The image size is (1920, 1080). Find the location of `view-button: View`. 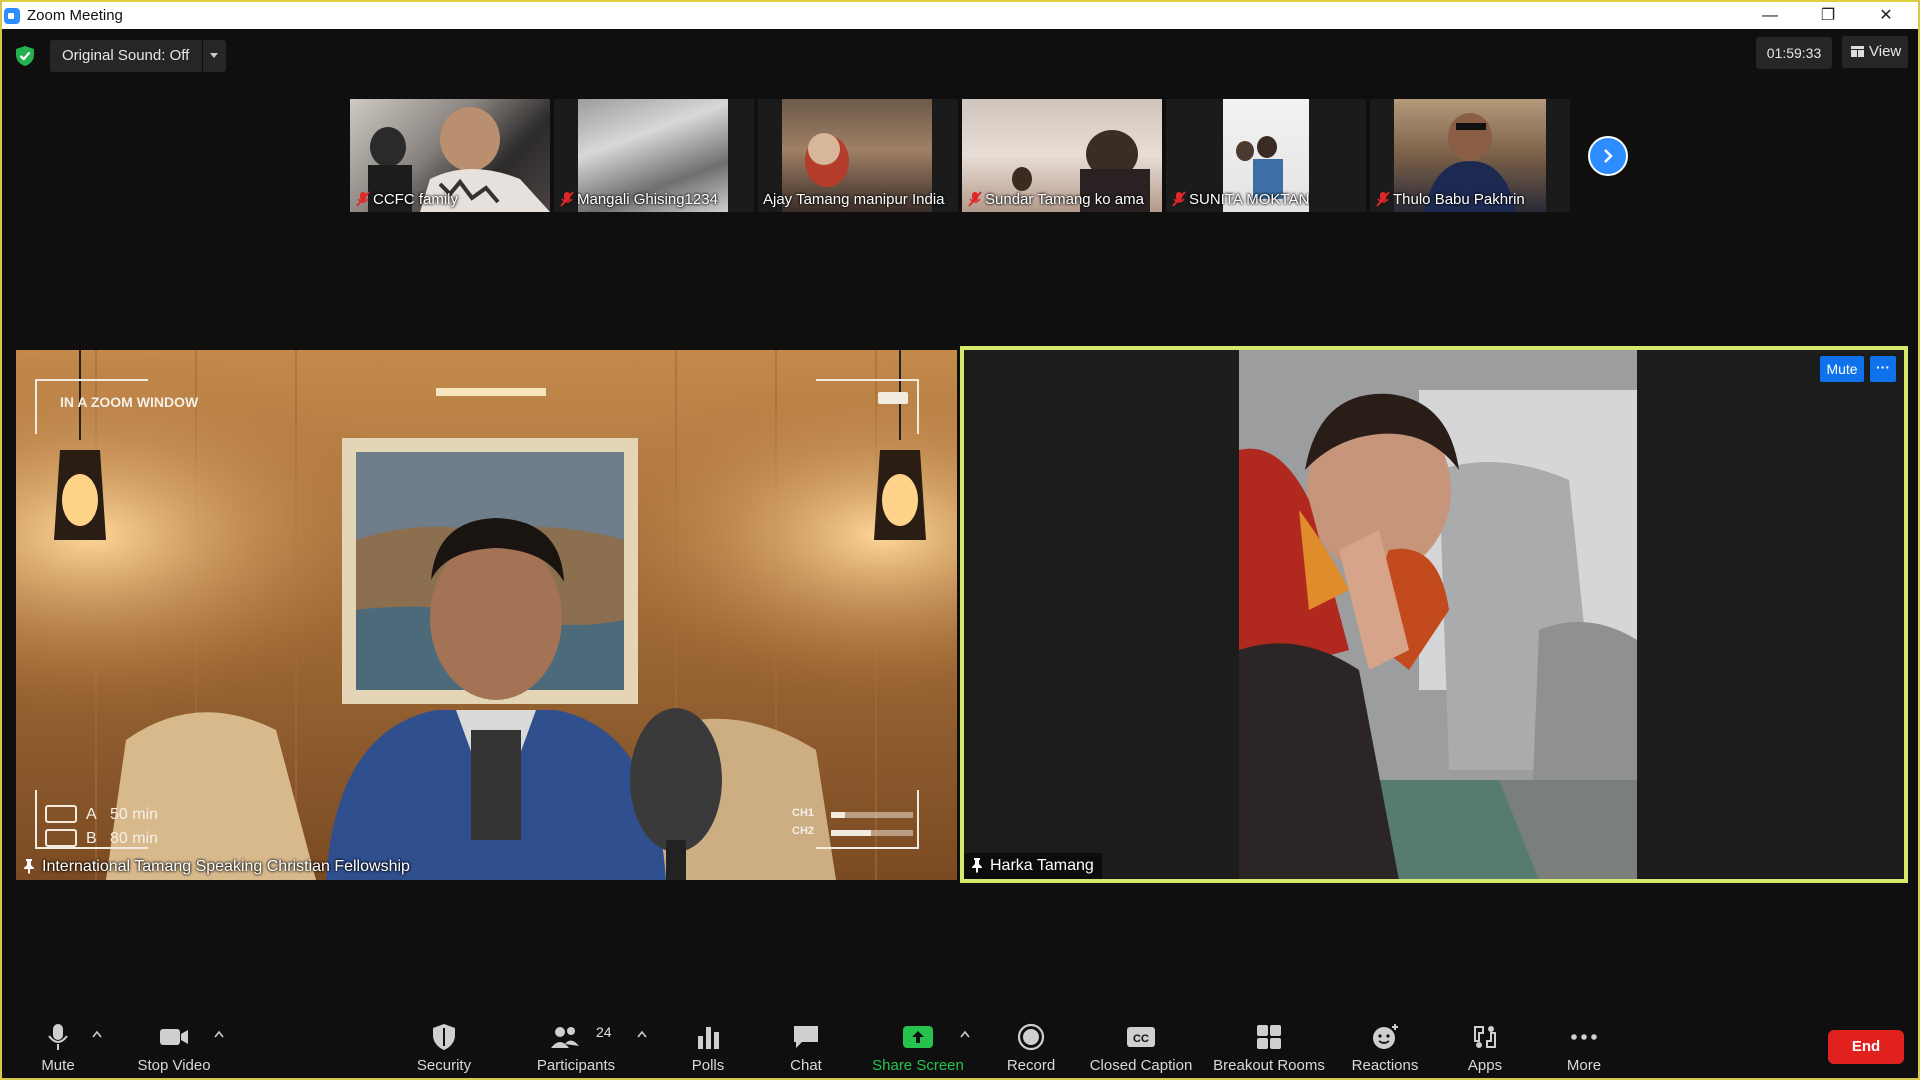

view-button: View is located at coordinates (1875, 52).